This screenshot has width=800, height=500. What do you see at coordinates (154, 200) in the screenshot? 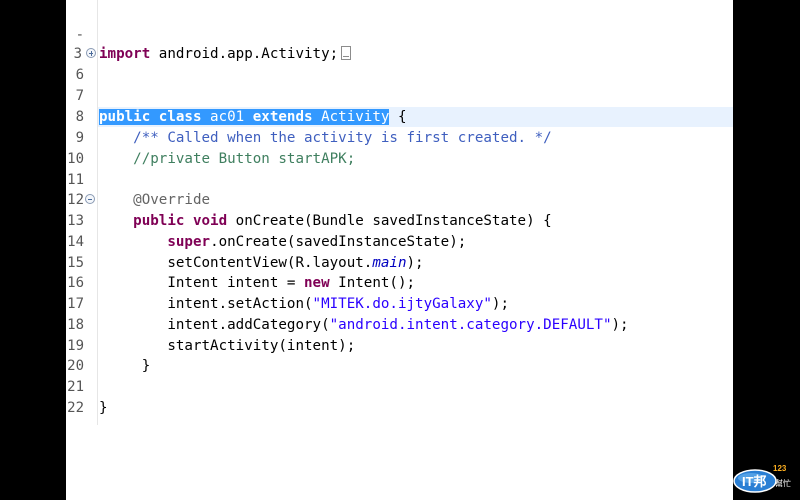
I see `code-text: @Override` at bounding box center [154, 200].